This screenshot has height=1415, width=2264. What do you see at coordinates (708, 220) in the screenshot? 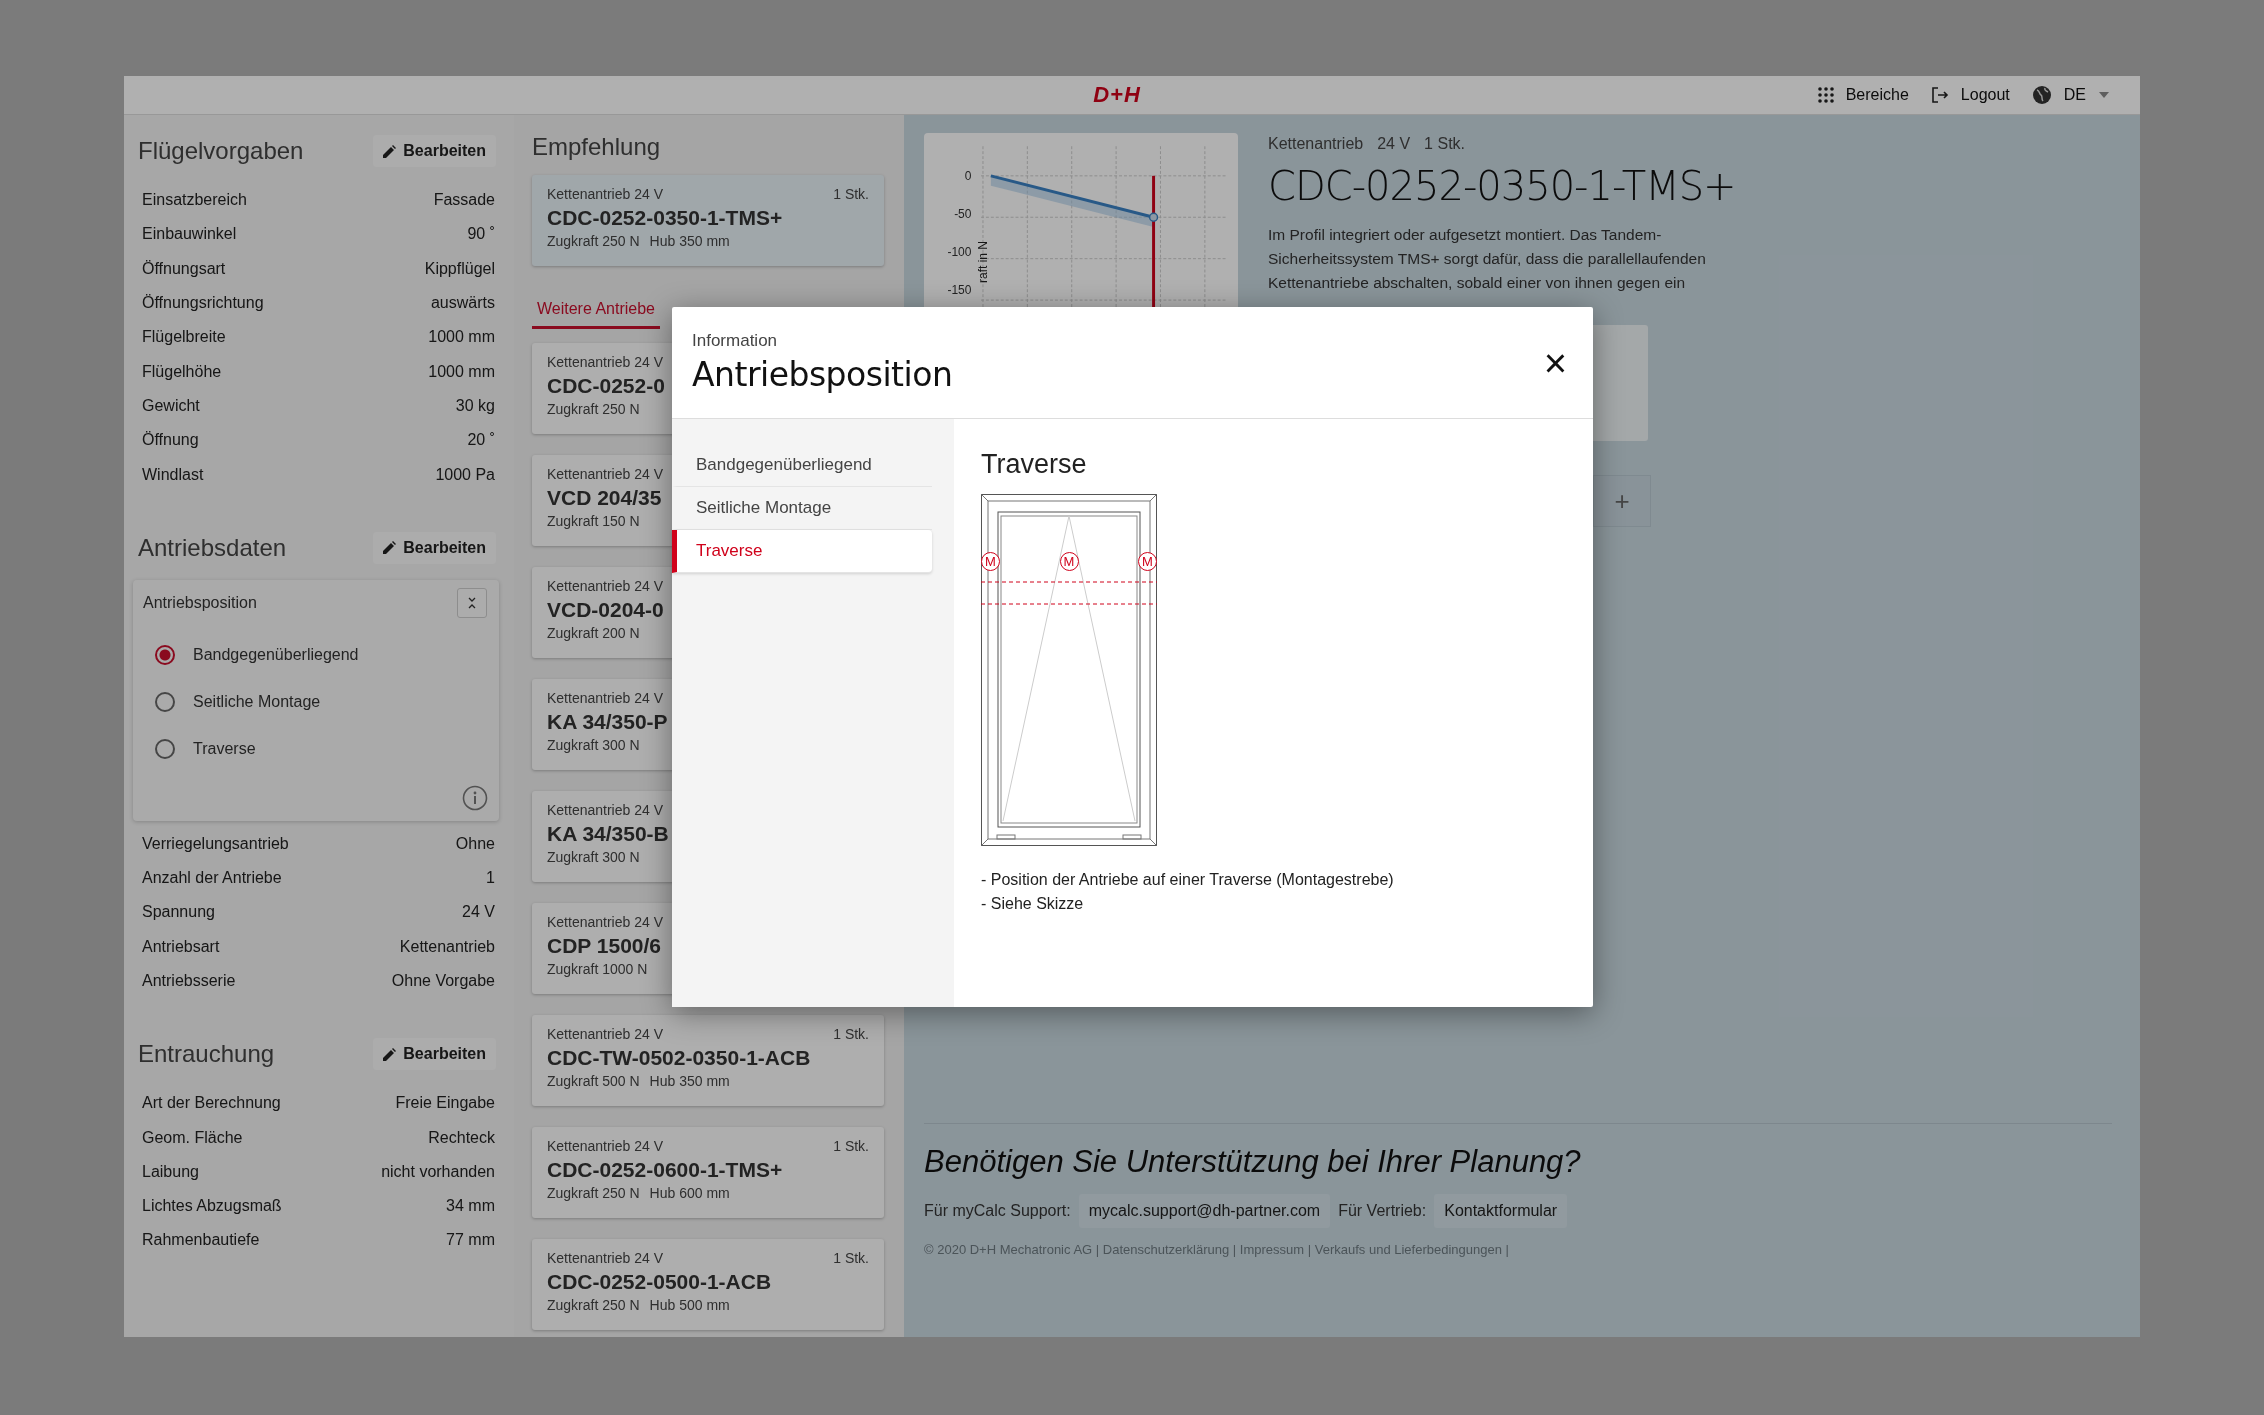
I see `product-card: Kettenantrieb 24 V 1 Stk. CDC-0252-0350-1-TMS+ Zugkraft 250 N Hub 350 mm` at bounding box center [708, 220].